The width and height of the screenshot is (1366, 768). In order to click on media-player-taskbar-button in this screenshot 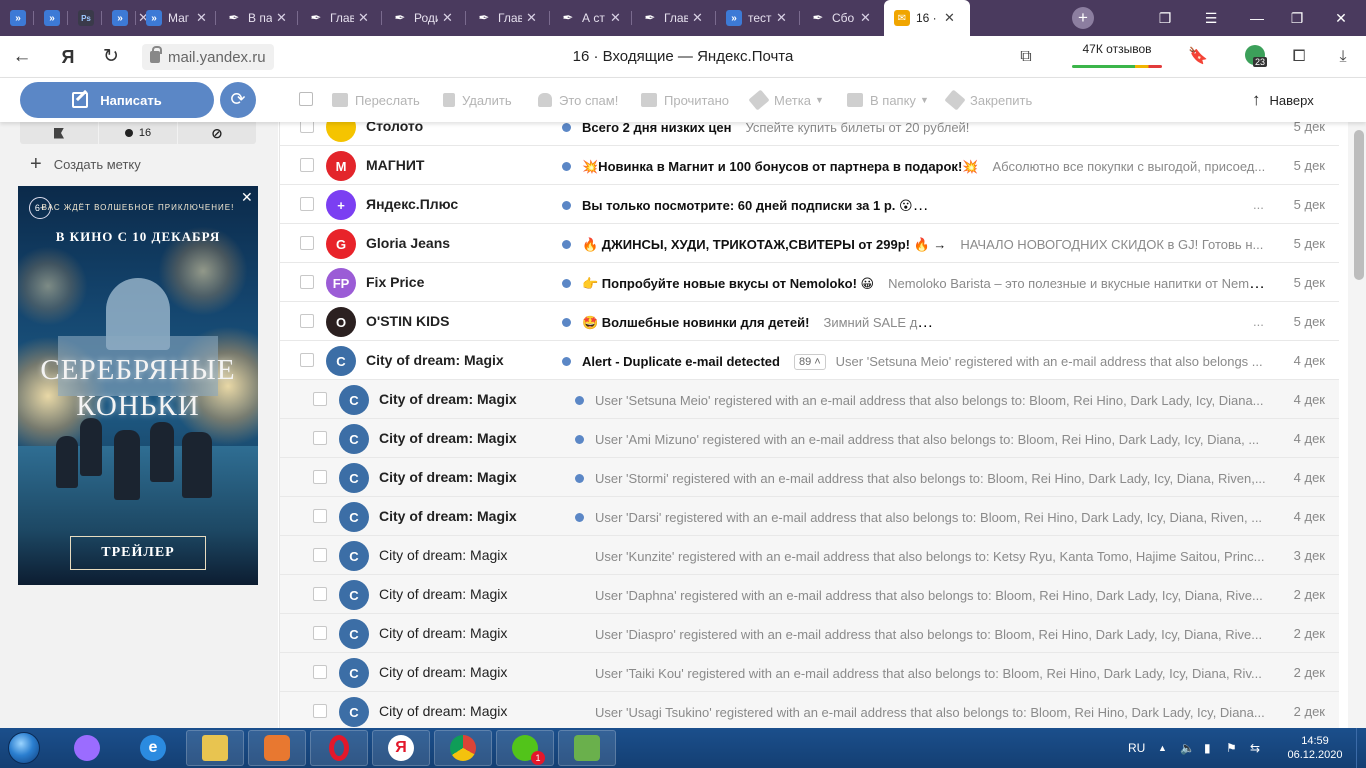, I will do `click(277, 748)`.